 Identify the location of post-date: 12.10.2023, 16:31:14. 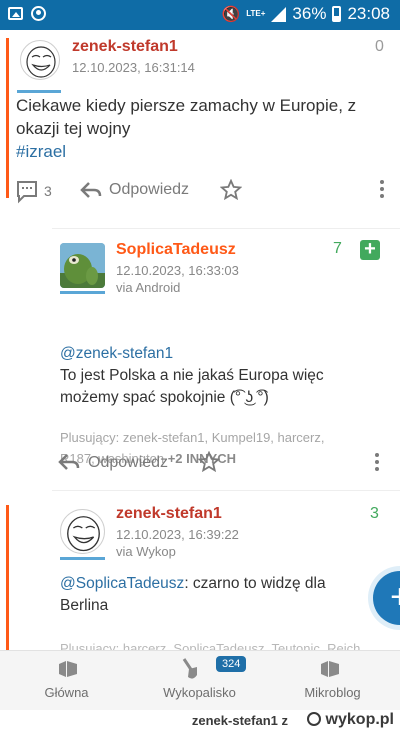
(133, 67).